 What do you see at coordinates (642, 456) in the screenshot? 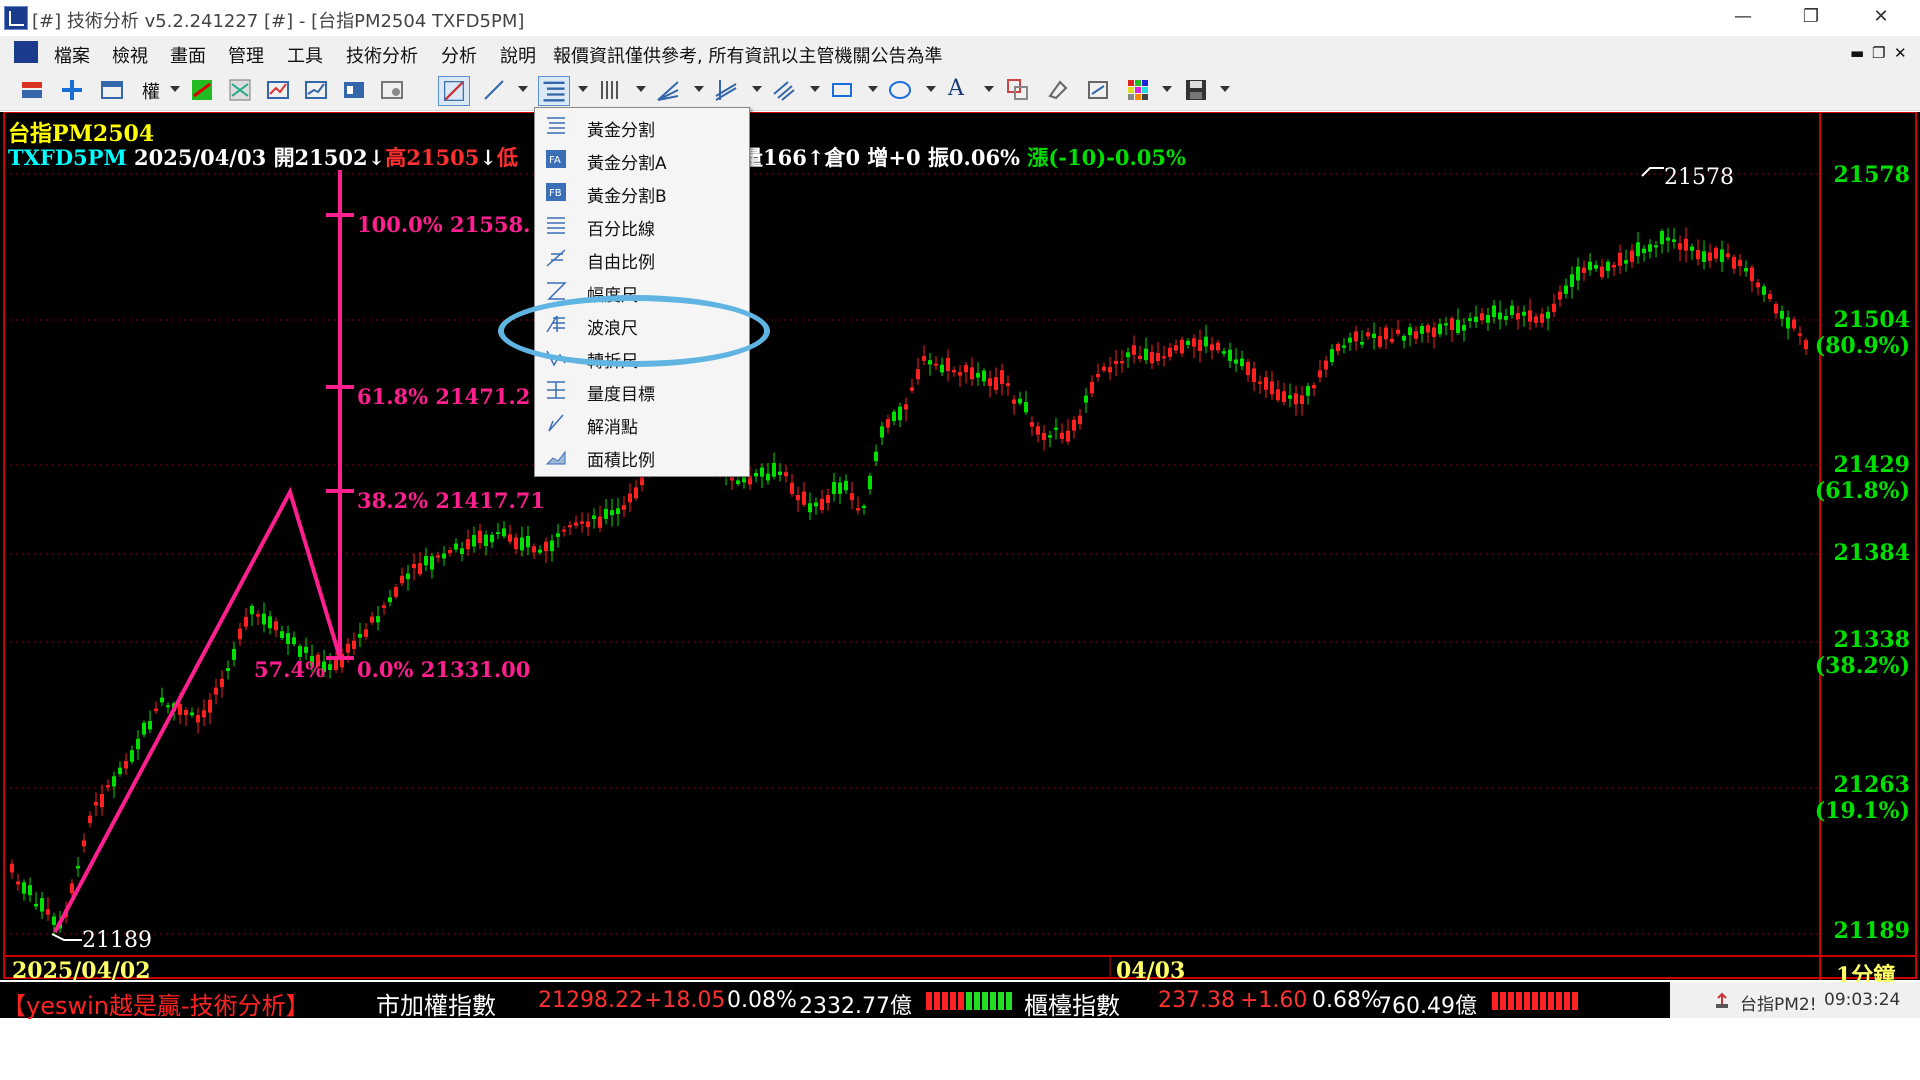
I see `menu-item-area-ratio: 面積比例` at bounding box center [642, 456].